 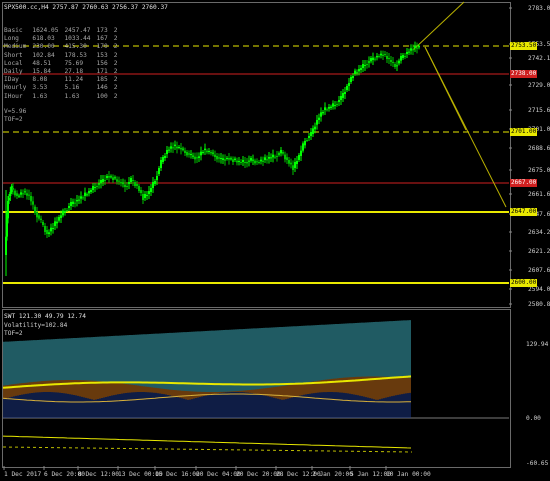 I want to click on time-axis-label: 15 Dec 16:00, so click(x=177, y=474).